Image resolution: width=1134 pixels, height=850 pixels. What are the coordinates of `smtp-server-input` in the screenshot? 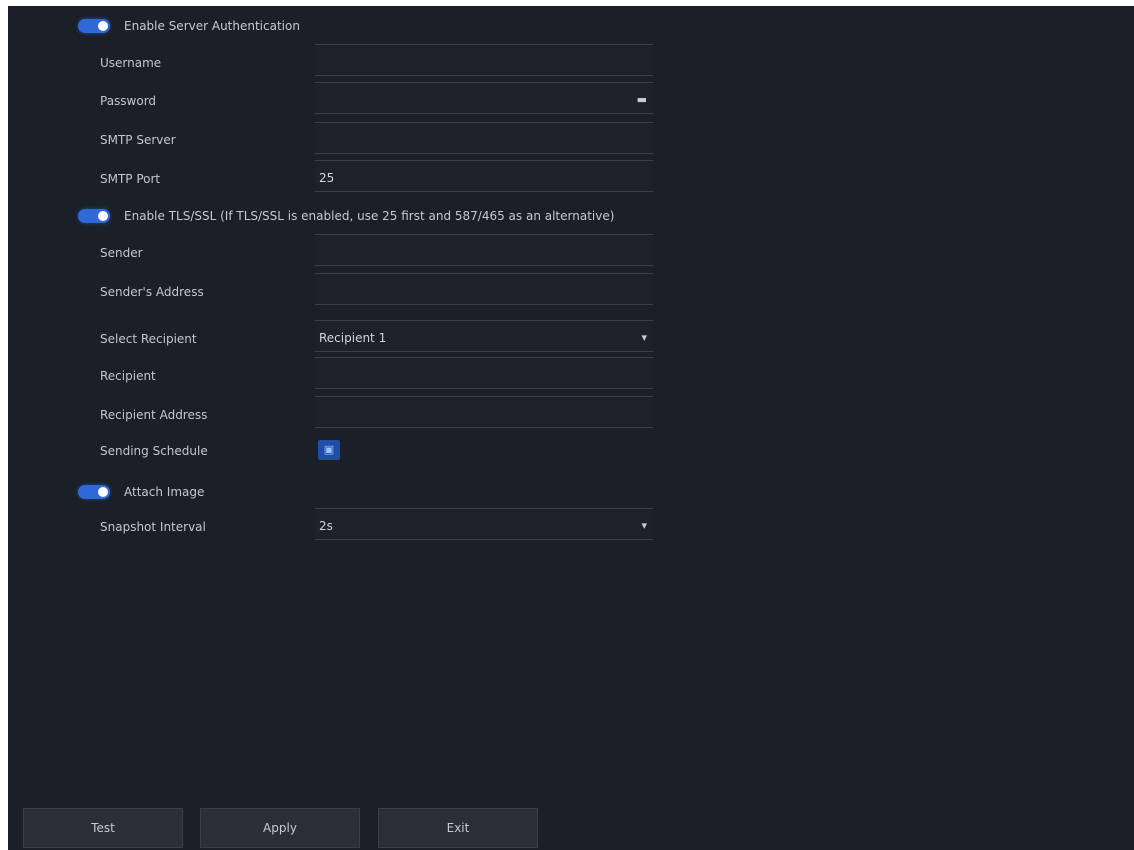 It's located at (484, 138).